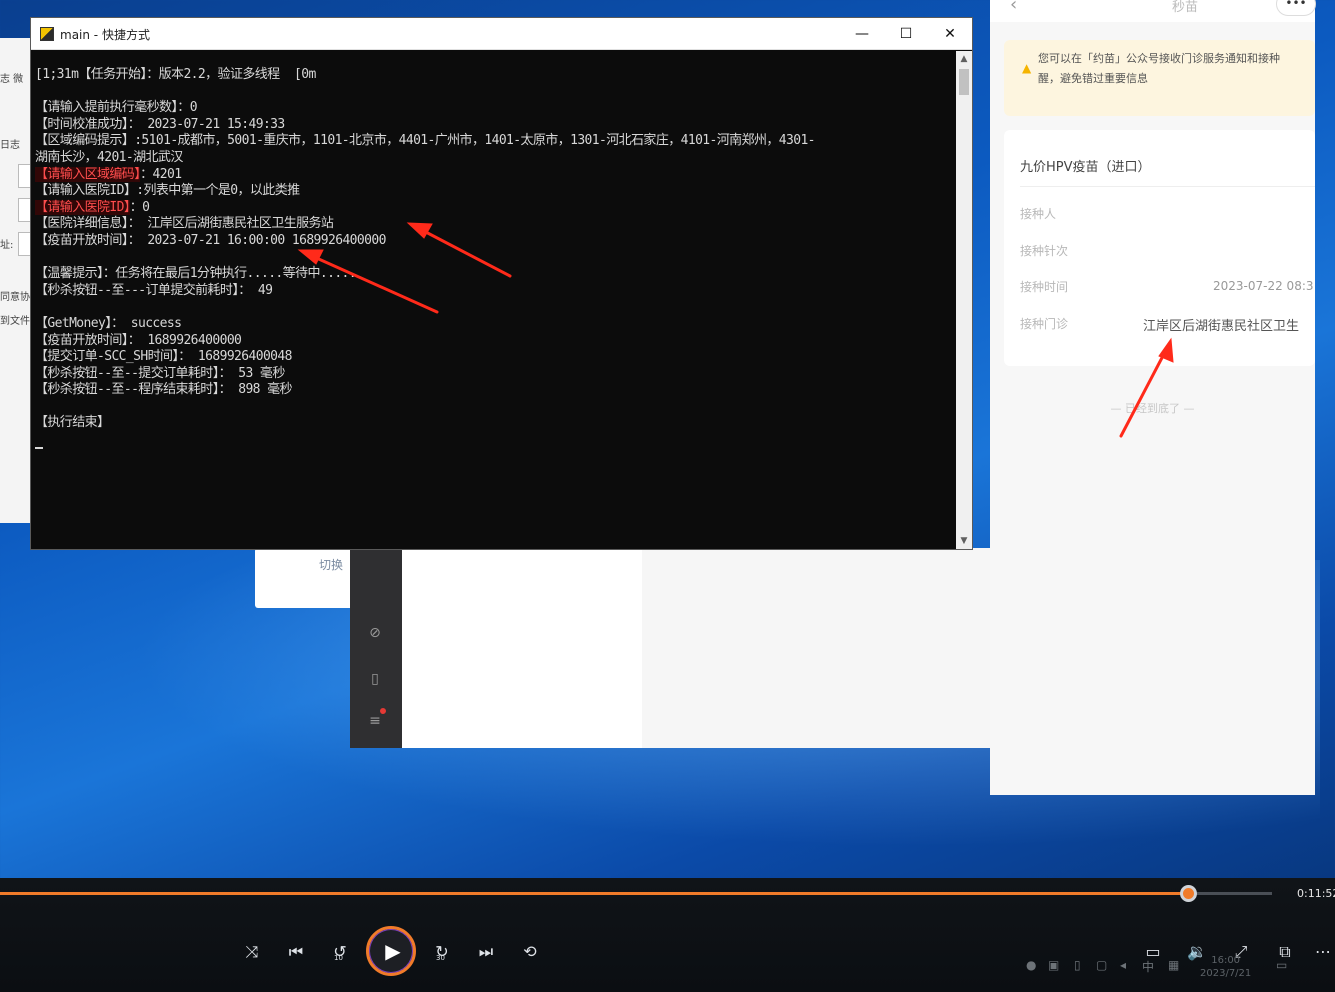 The image size is (1335, 992). What do you see at coordinates (495, 208) in the screenshot?
I see `console-line: 【请输入医院ID】：0` at bounding box center [495, 208].